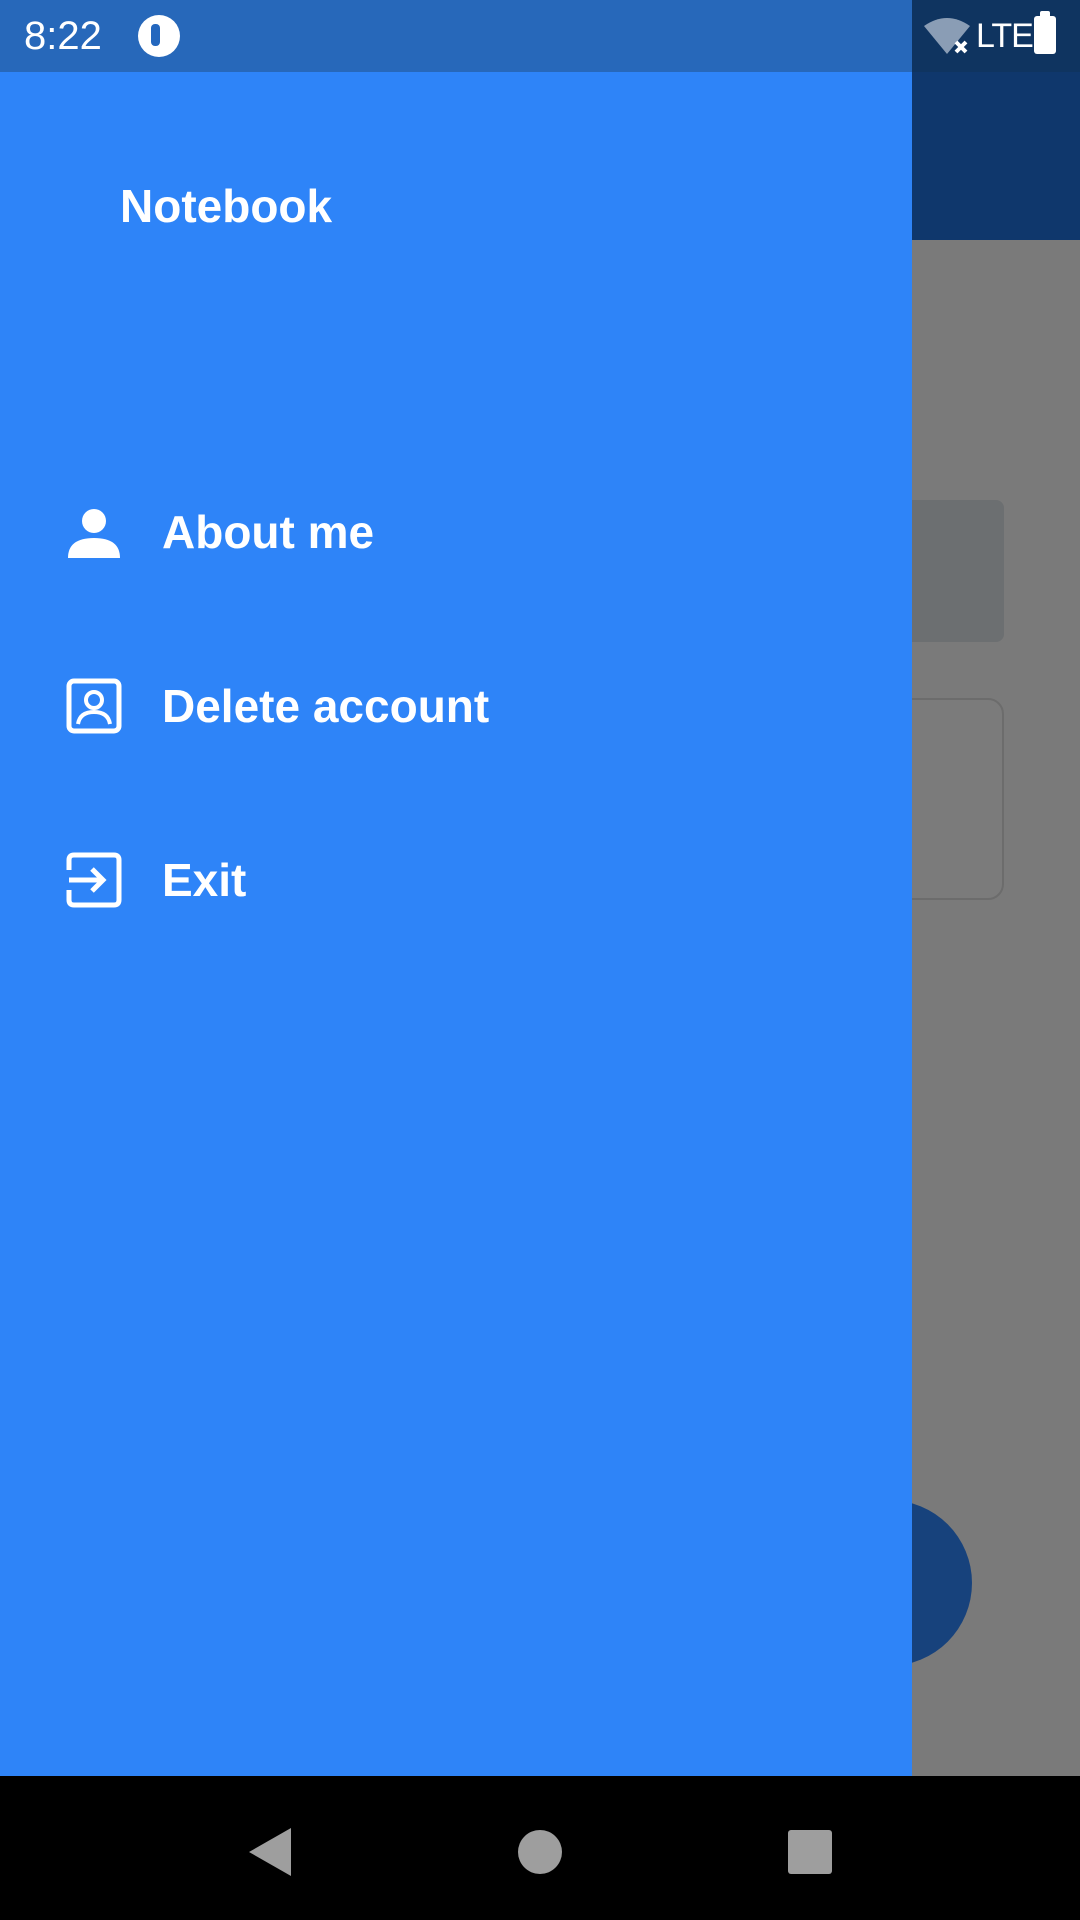  Describe the element at coordinates (94, 706) in the screenshot. I see `account-box-icon` at that location.